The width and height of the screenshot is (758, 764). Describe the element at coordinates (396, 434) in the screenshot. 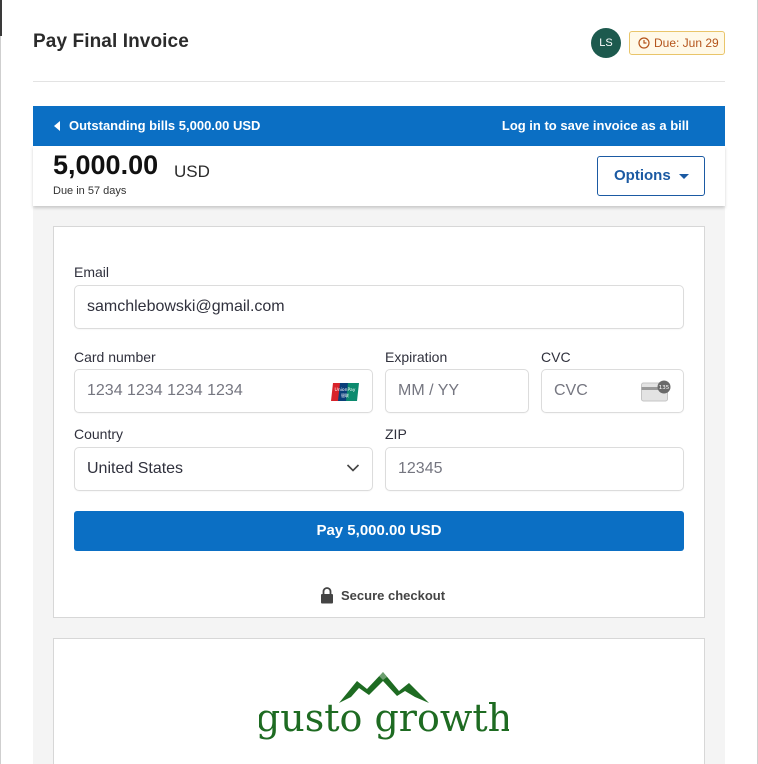

I see `zip-label: ZIP` at that location.